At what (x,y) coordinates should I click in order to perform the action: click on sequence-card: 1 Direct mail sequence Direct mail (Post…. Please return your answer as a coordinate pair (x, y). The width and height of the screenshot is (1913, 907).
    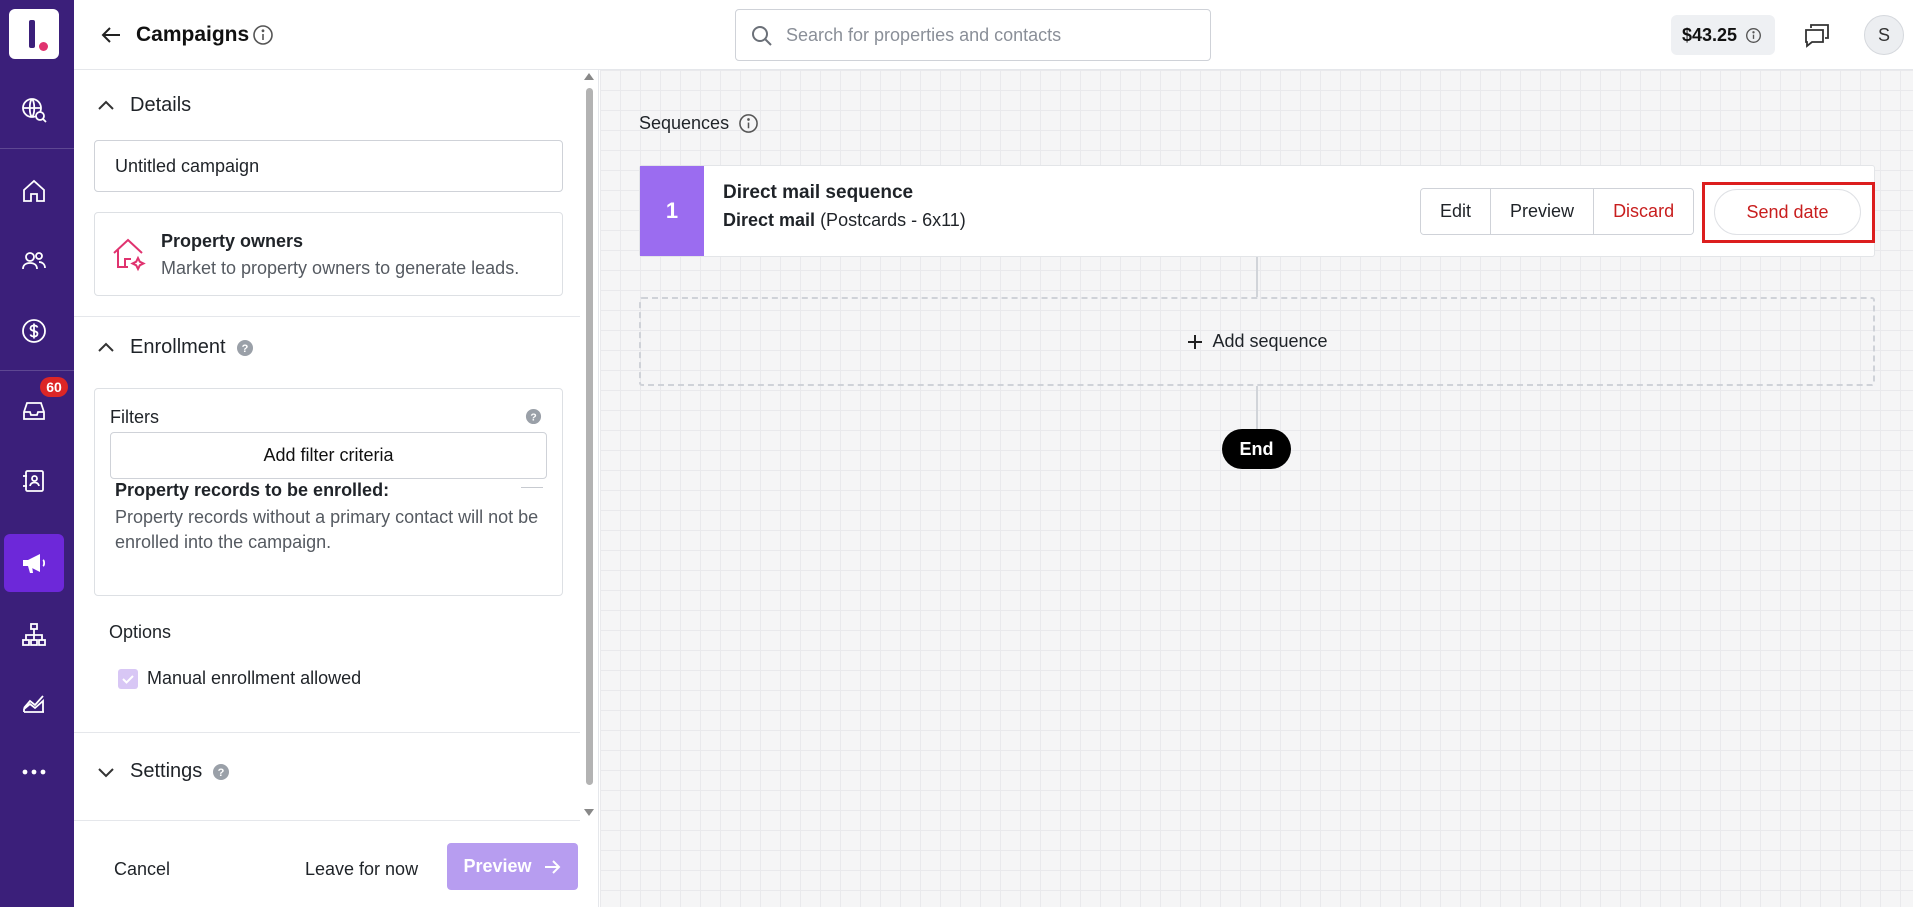
    Looking at the image, I should click on (1257, 211).